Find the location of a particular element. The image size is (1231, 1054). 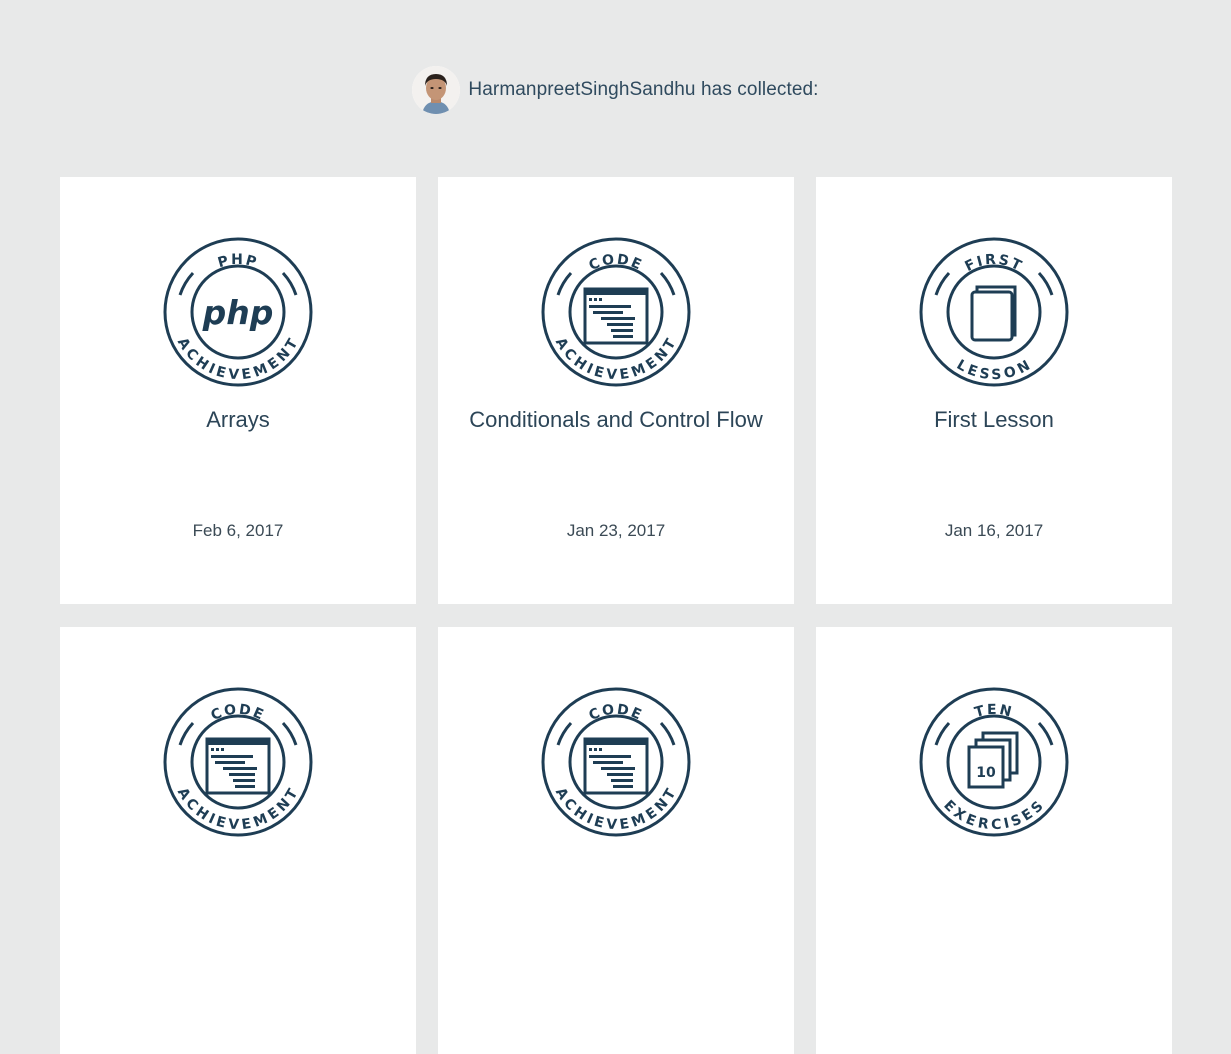

collected-label: has collected: is located at coordinates (759, 89).